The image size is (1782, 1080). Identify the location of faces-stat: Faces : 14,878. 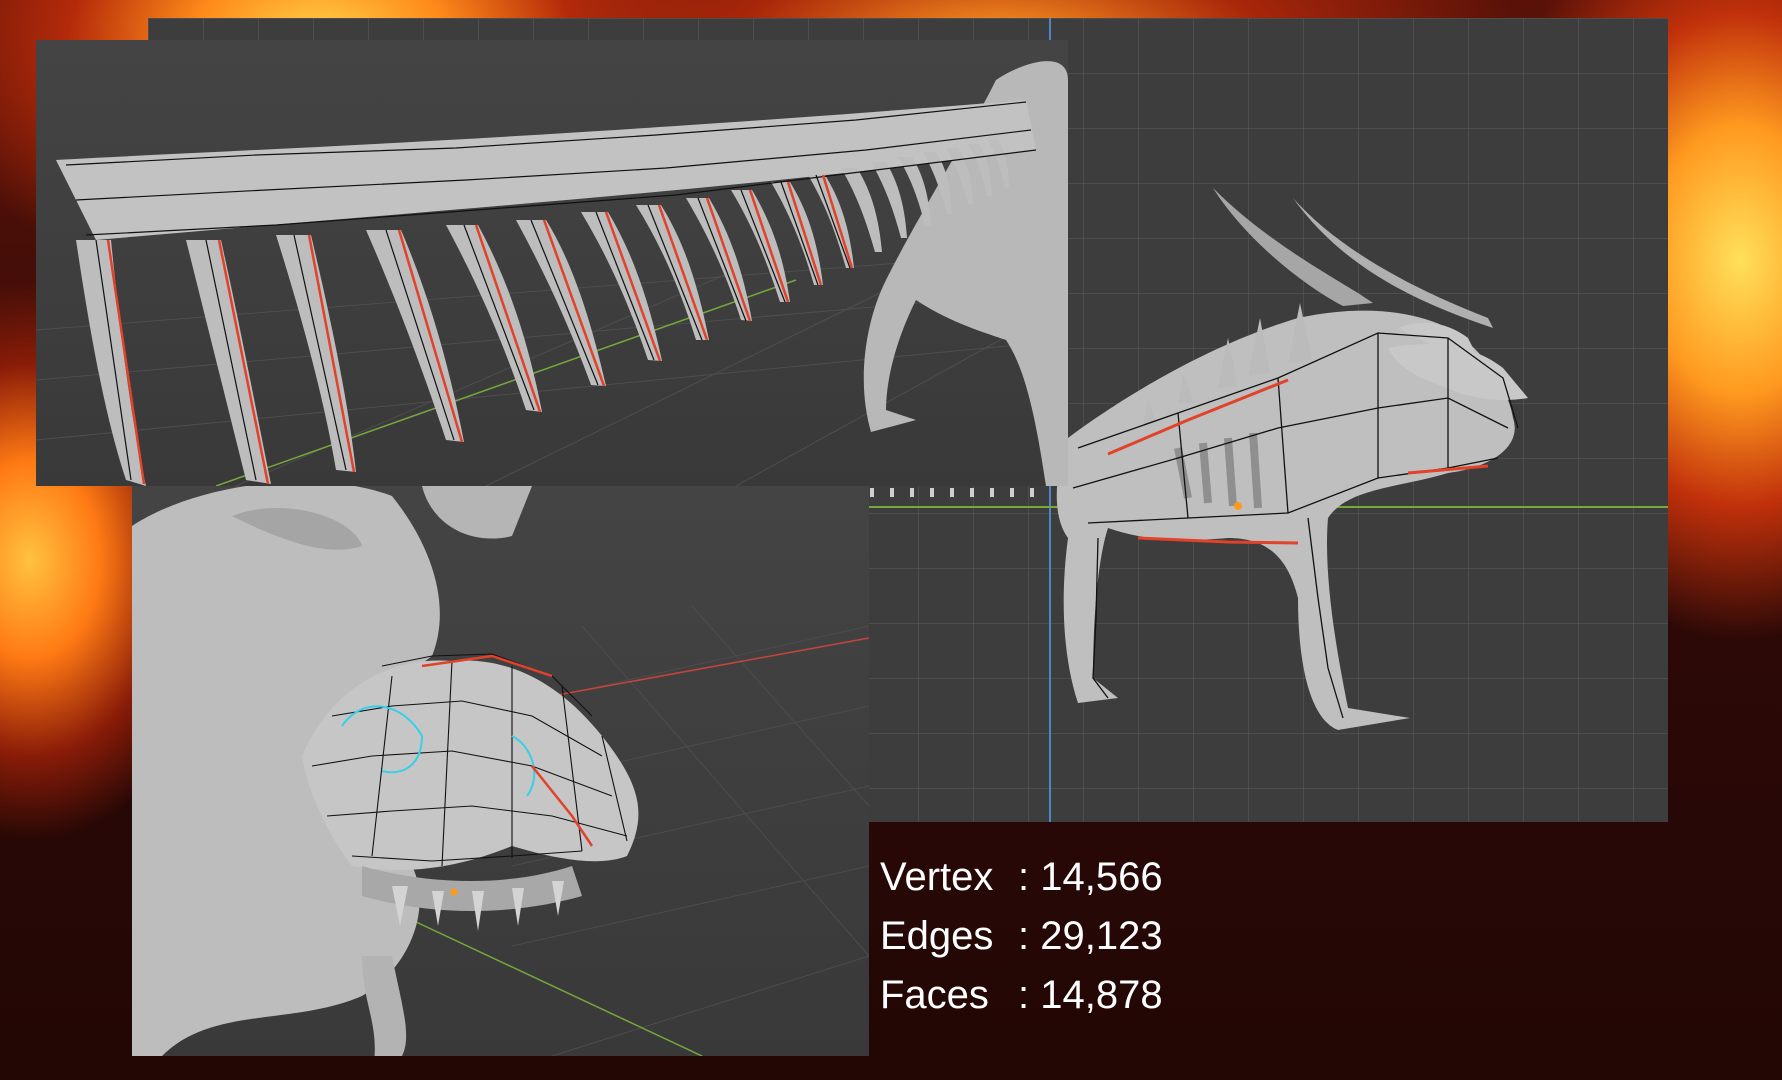
(1021, 995).